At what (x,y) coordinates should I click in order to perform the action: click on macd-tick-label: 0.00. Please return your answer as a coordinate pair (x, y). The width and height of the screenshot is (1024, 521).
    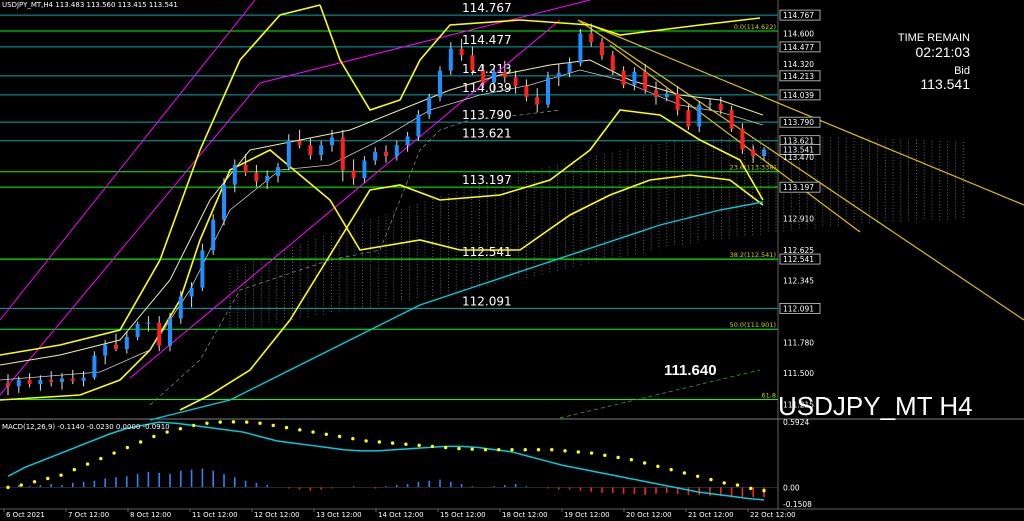
    Looking at the image, I should click on (791, 487).